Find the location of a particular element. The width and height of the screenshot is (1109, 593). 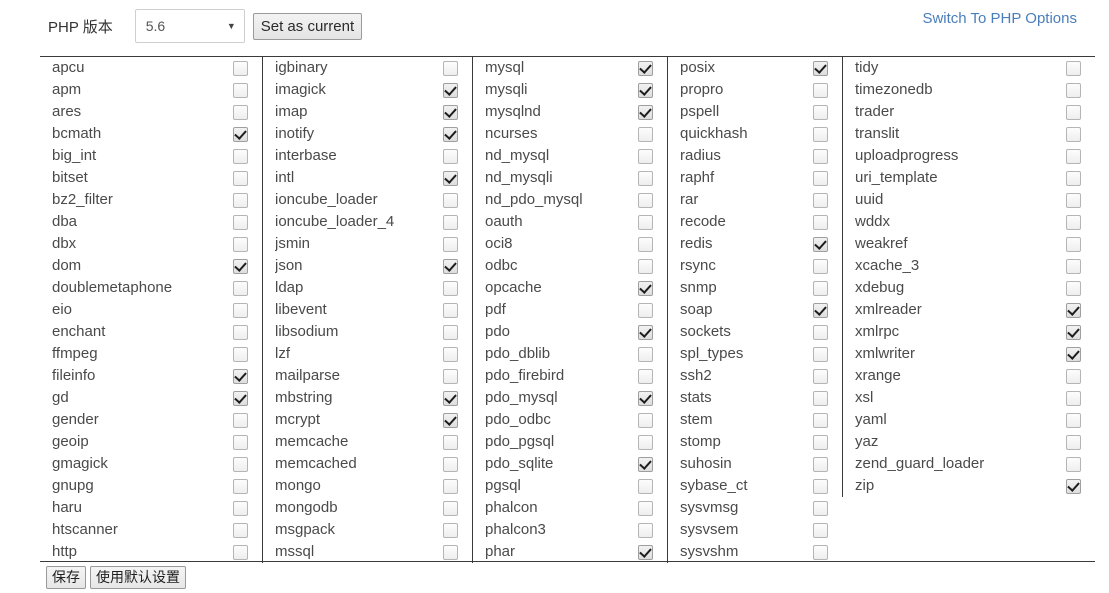

extension-checkbox-http is located at coordinates (240, 552).